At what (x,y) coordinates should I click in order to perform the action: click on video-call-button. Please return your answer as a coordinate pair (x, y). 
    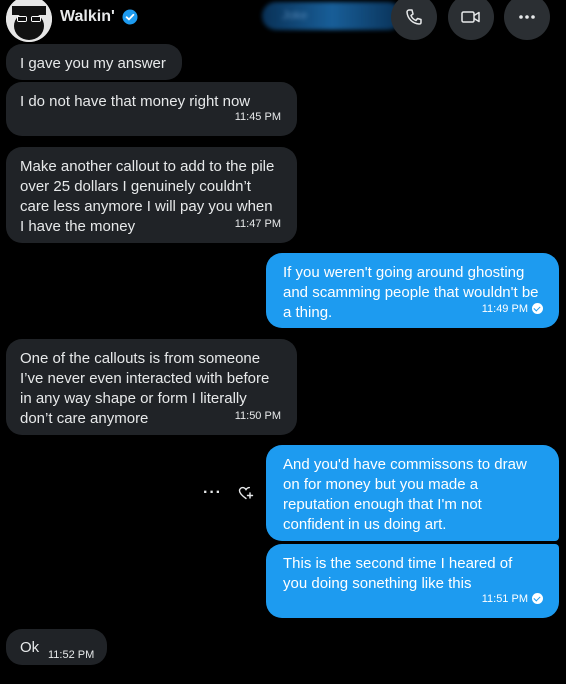
    Looking at the image, I should click on (471, 20).